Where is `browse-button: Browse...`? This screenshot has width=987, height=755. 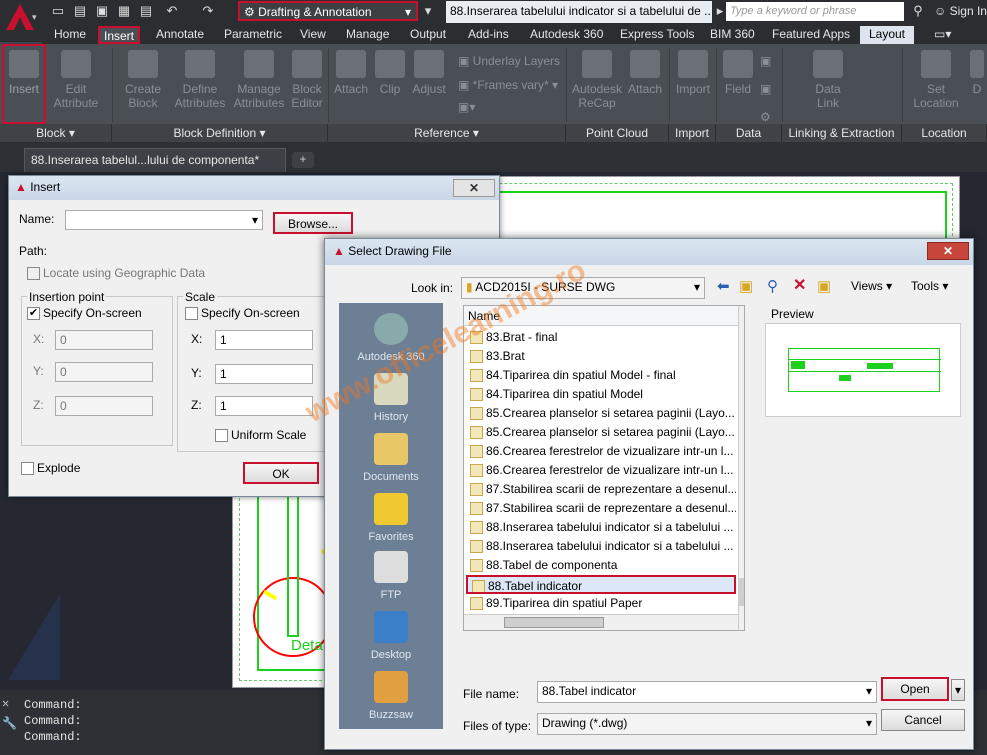 browse-button: Browse... is located at coordinates (313, 223).